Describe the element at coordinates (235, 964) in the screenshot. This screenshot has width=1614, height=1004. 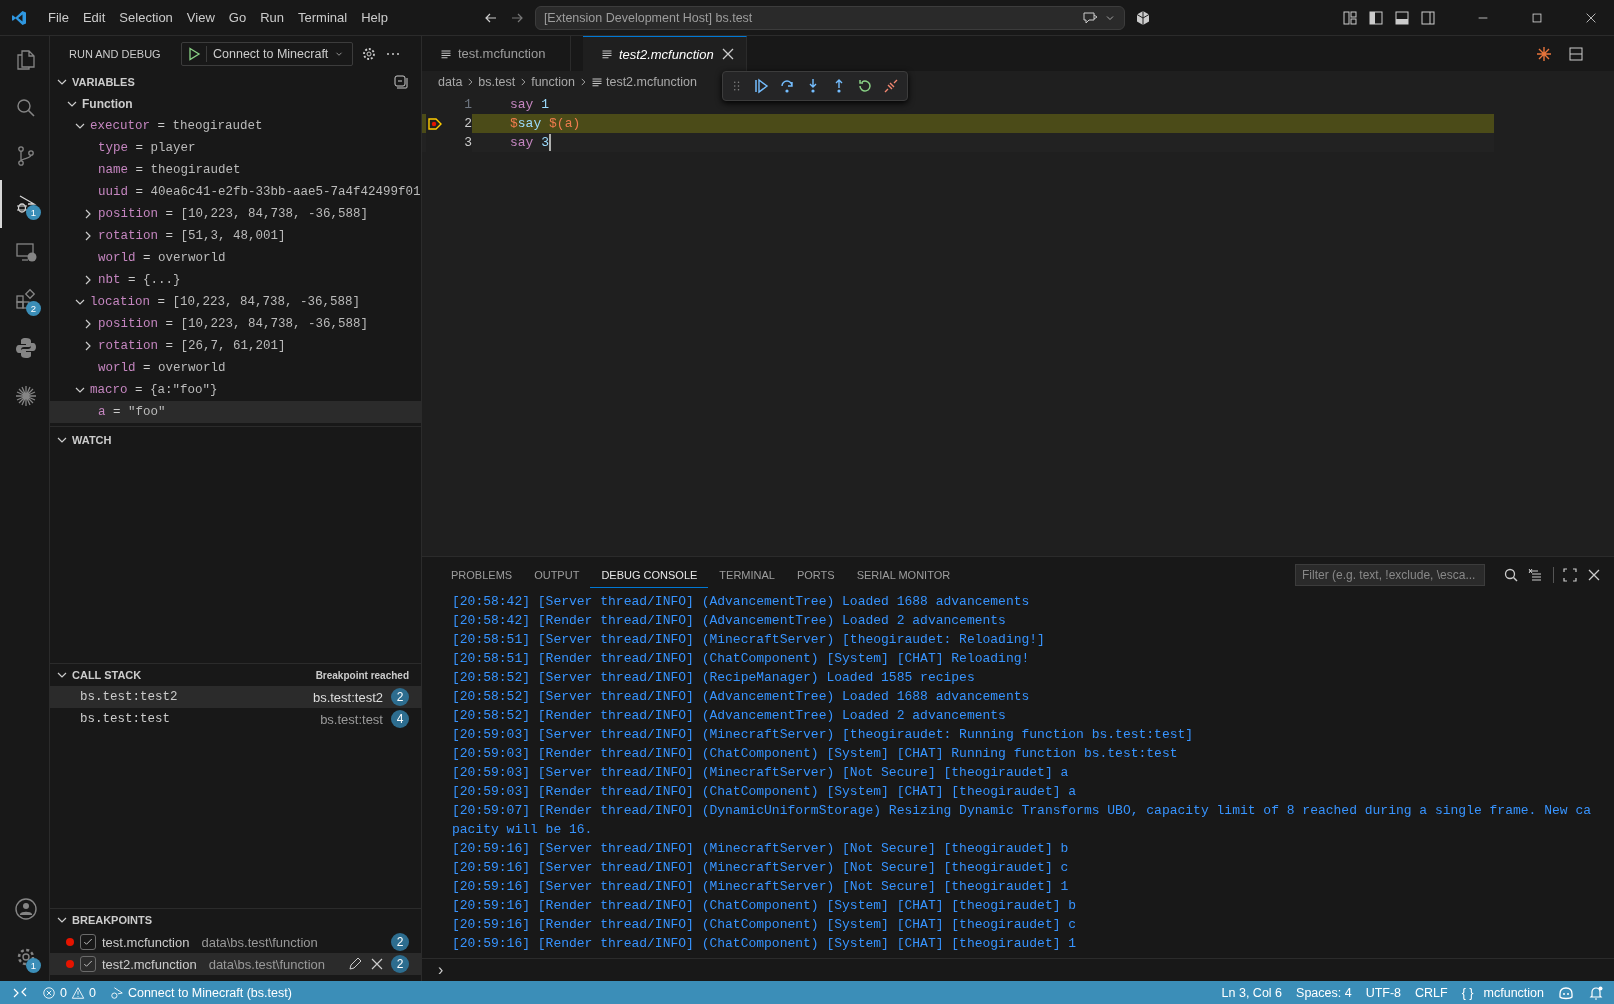
I see `breakpoint-row: test2.mcfunction data\bs.test\function 2` at that location.